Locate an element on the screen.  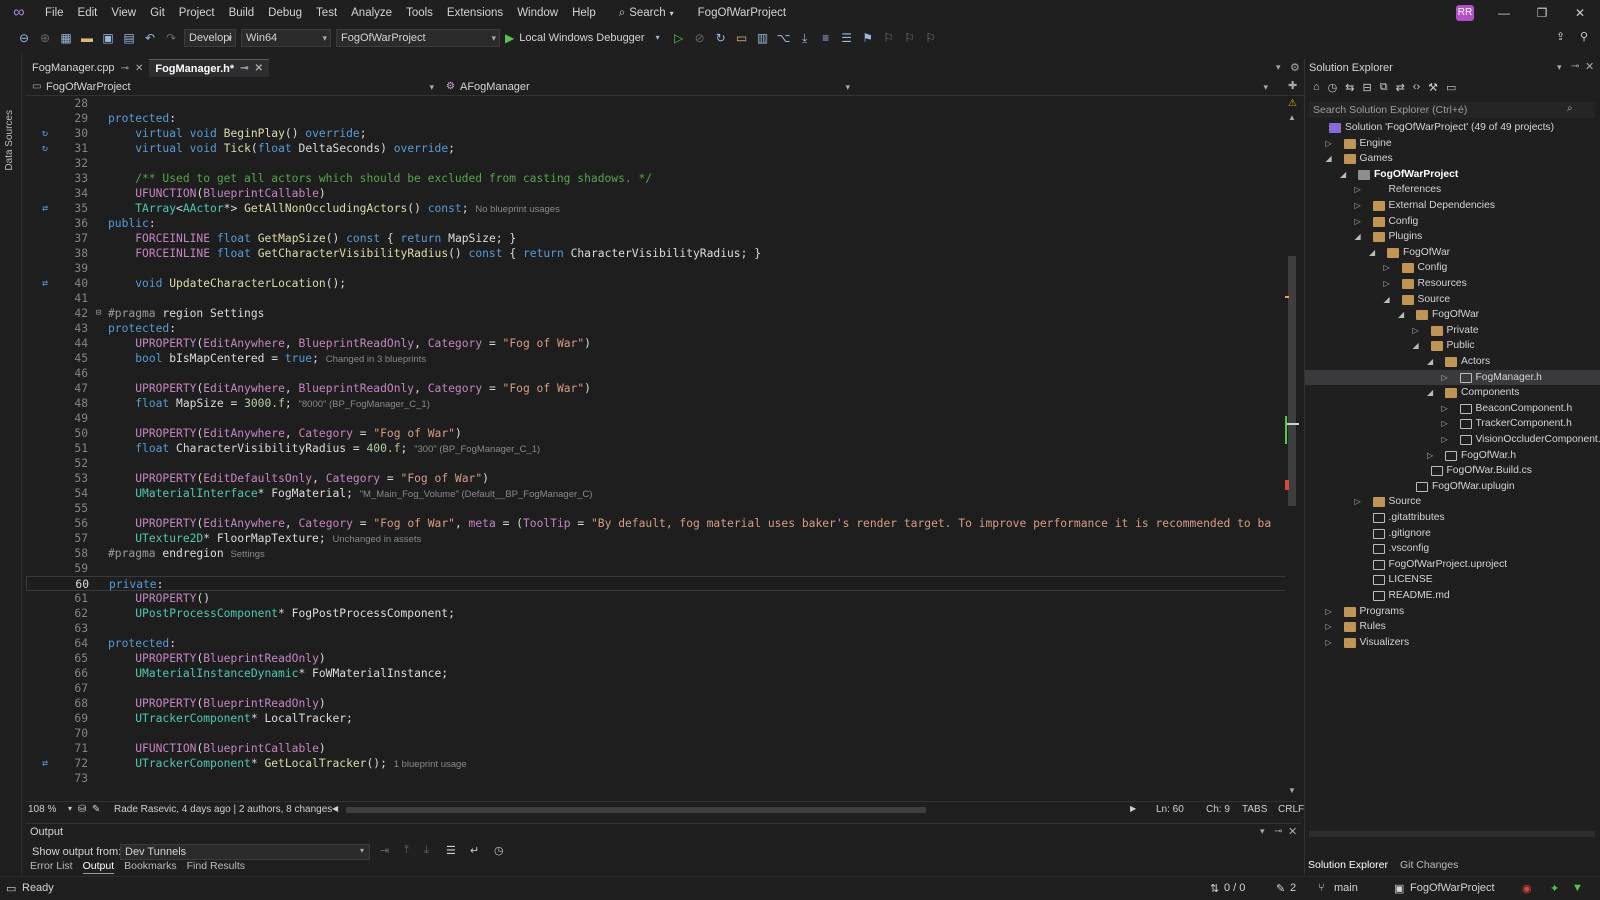
feedback-icon: ⚲ is located at coordinates (1584, 36).